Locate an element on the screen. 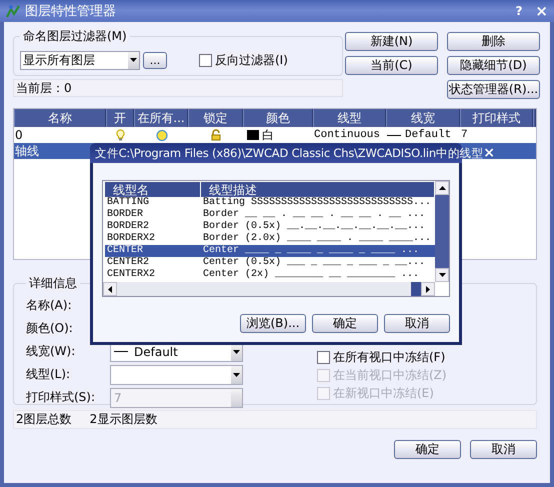 The width and height of the screenshot is (554, 487). lock-icon is located at coordinates (216, 135).